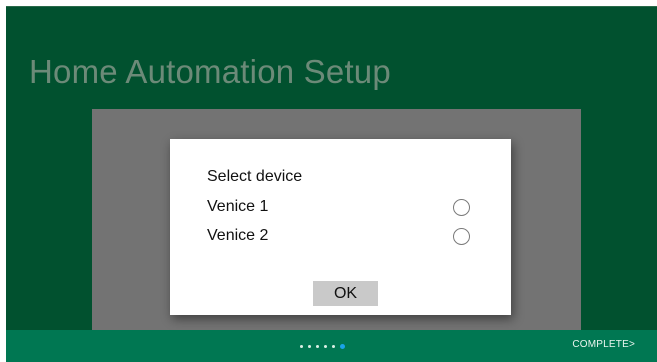  Describe the element at coordinates (345, 293) in the screenshot. I see `ok-button: OK` at that location.